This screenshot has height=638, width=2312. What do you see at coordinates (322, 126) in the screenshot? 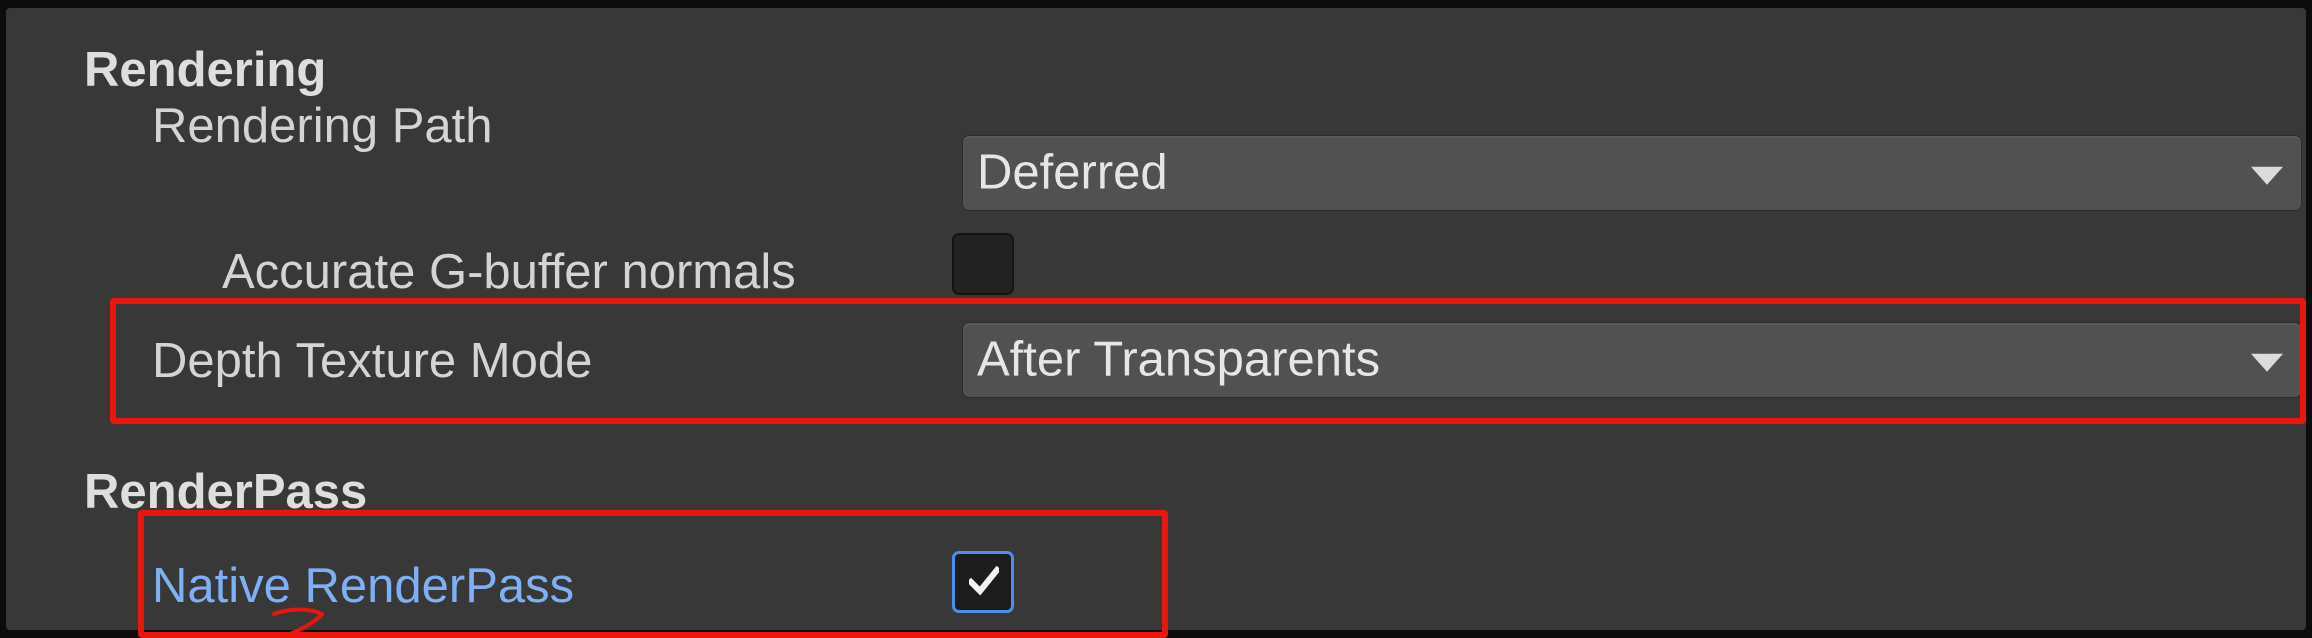
I see `rendering-path-label: Rendering Path` at bounding box center [322, 126].